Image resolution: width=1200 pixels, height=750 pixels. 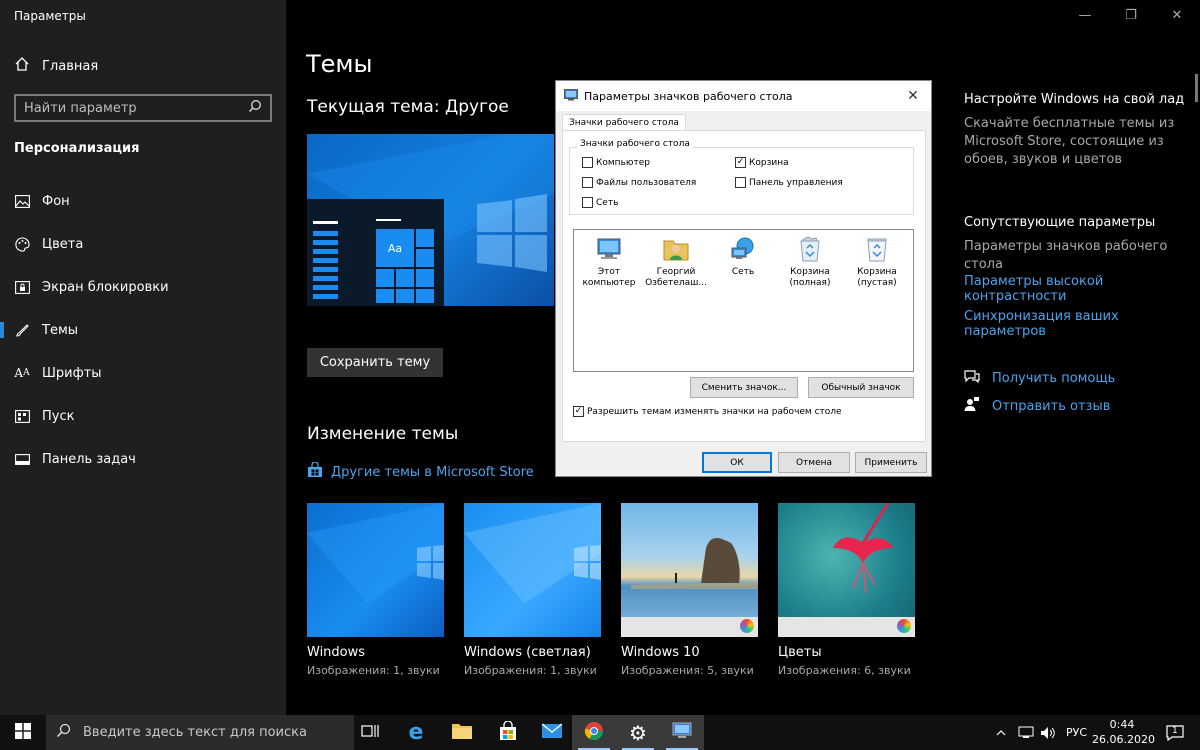 I want to click on theme-card-windows-light: Windows (светлая) Изображения: 1, звуки, so click(x=532, y=590).